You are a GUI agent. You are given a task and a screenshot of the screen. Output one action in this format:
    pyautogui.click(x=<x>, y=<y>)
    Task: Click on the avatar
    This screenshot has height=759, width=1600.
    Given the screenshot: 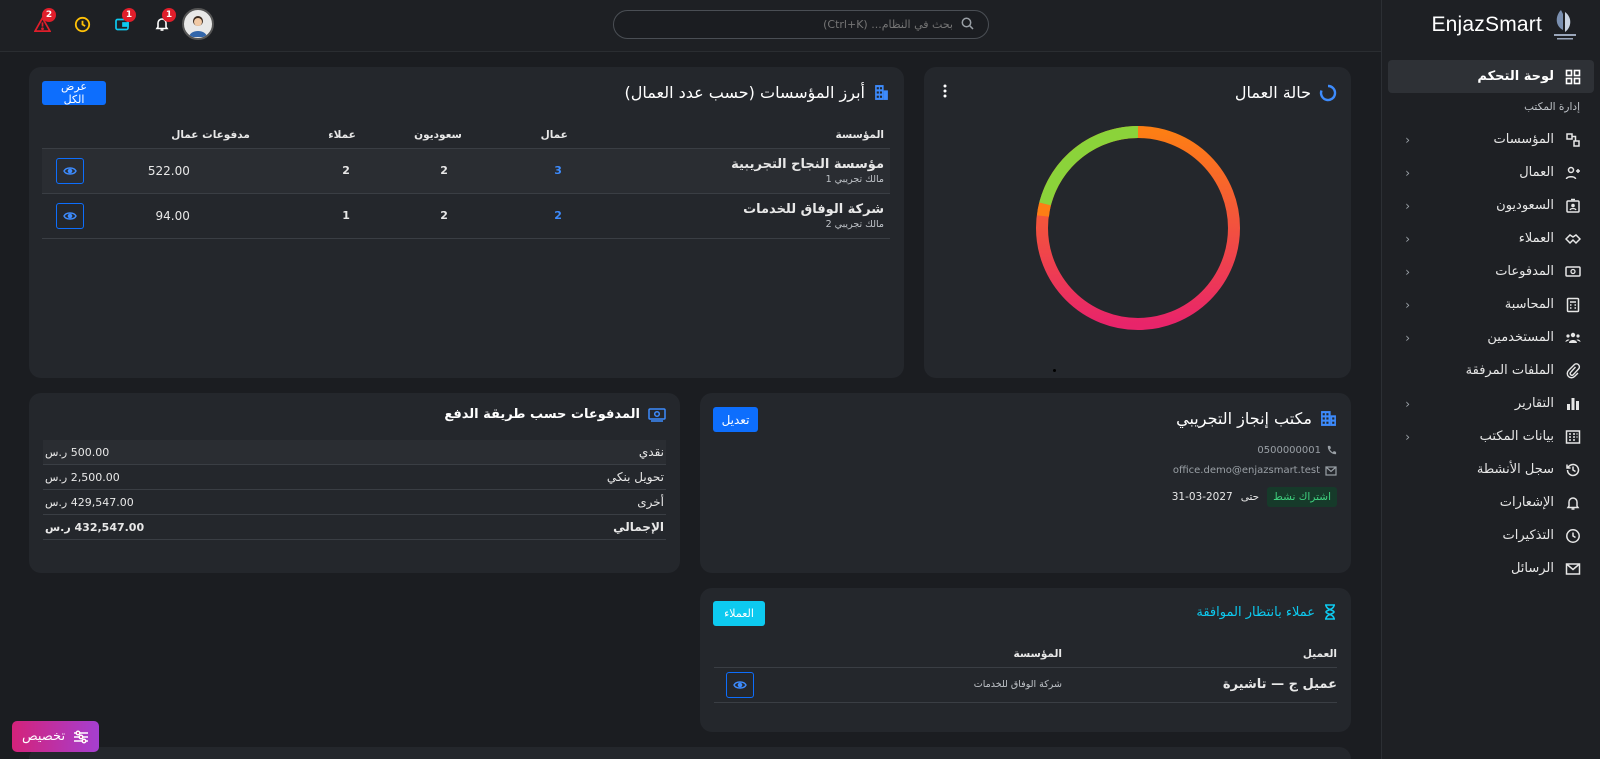 What is the action you would take?
    pyautogui.click(x=198, y=24)
    